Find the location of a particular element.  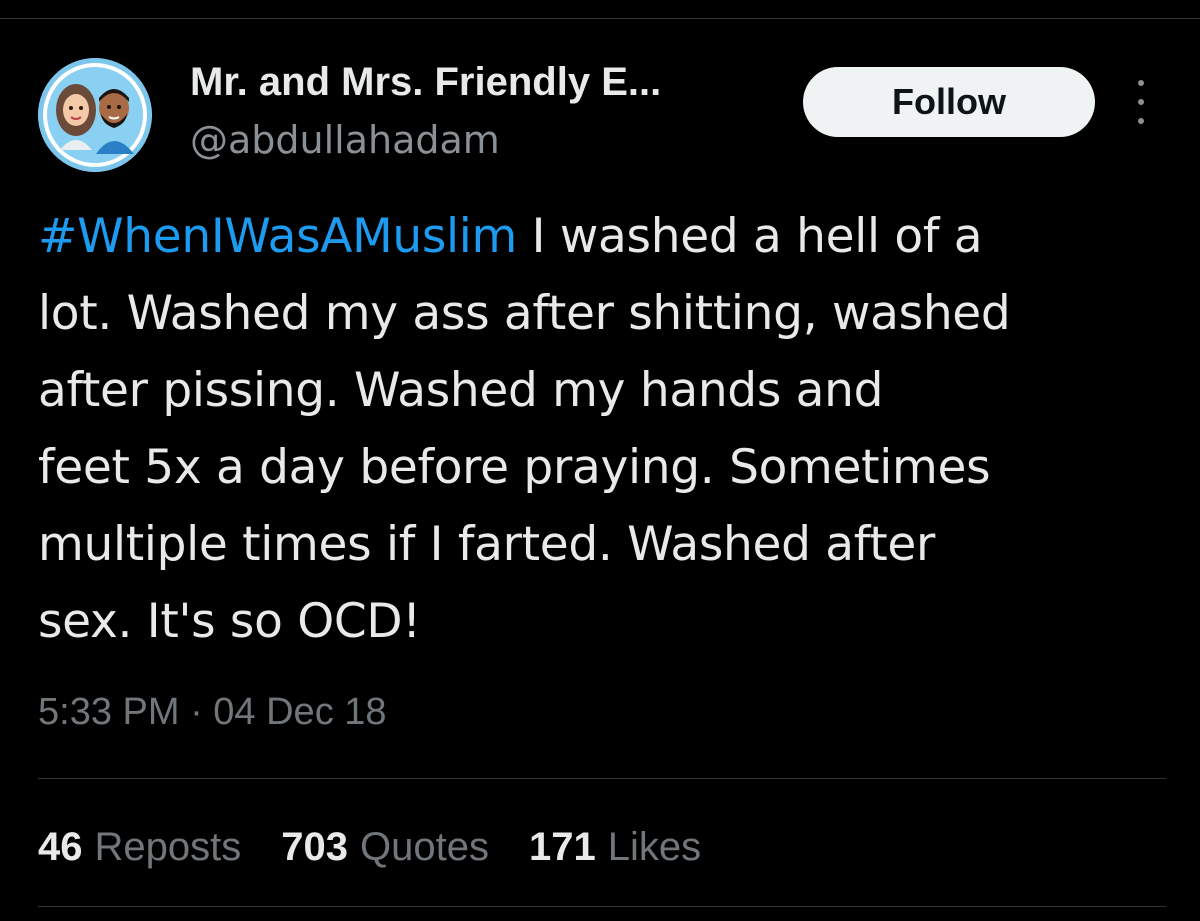

avatar is located at coordinates (95, 115).